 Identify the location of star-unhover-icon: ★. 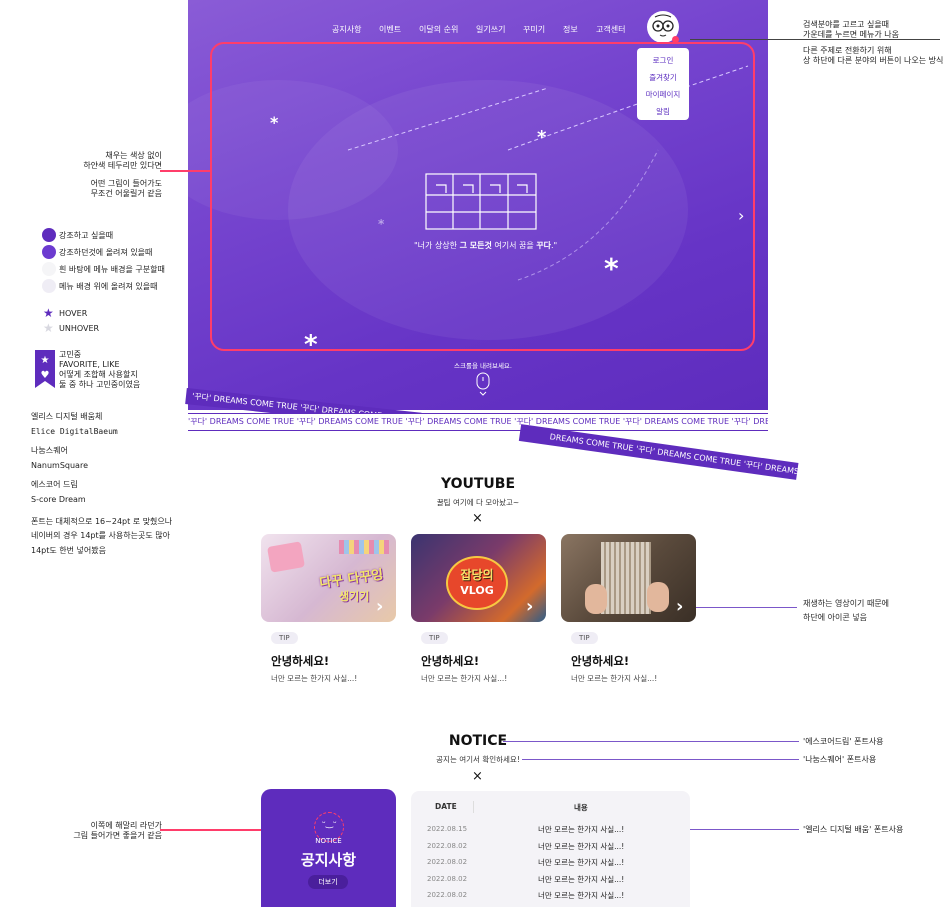
(48, 328).